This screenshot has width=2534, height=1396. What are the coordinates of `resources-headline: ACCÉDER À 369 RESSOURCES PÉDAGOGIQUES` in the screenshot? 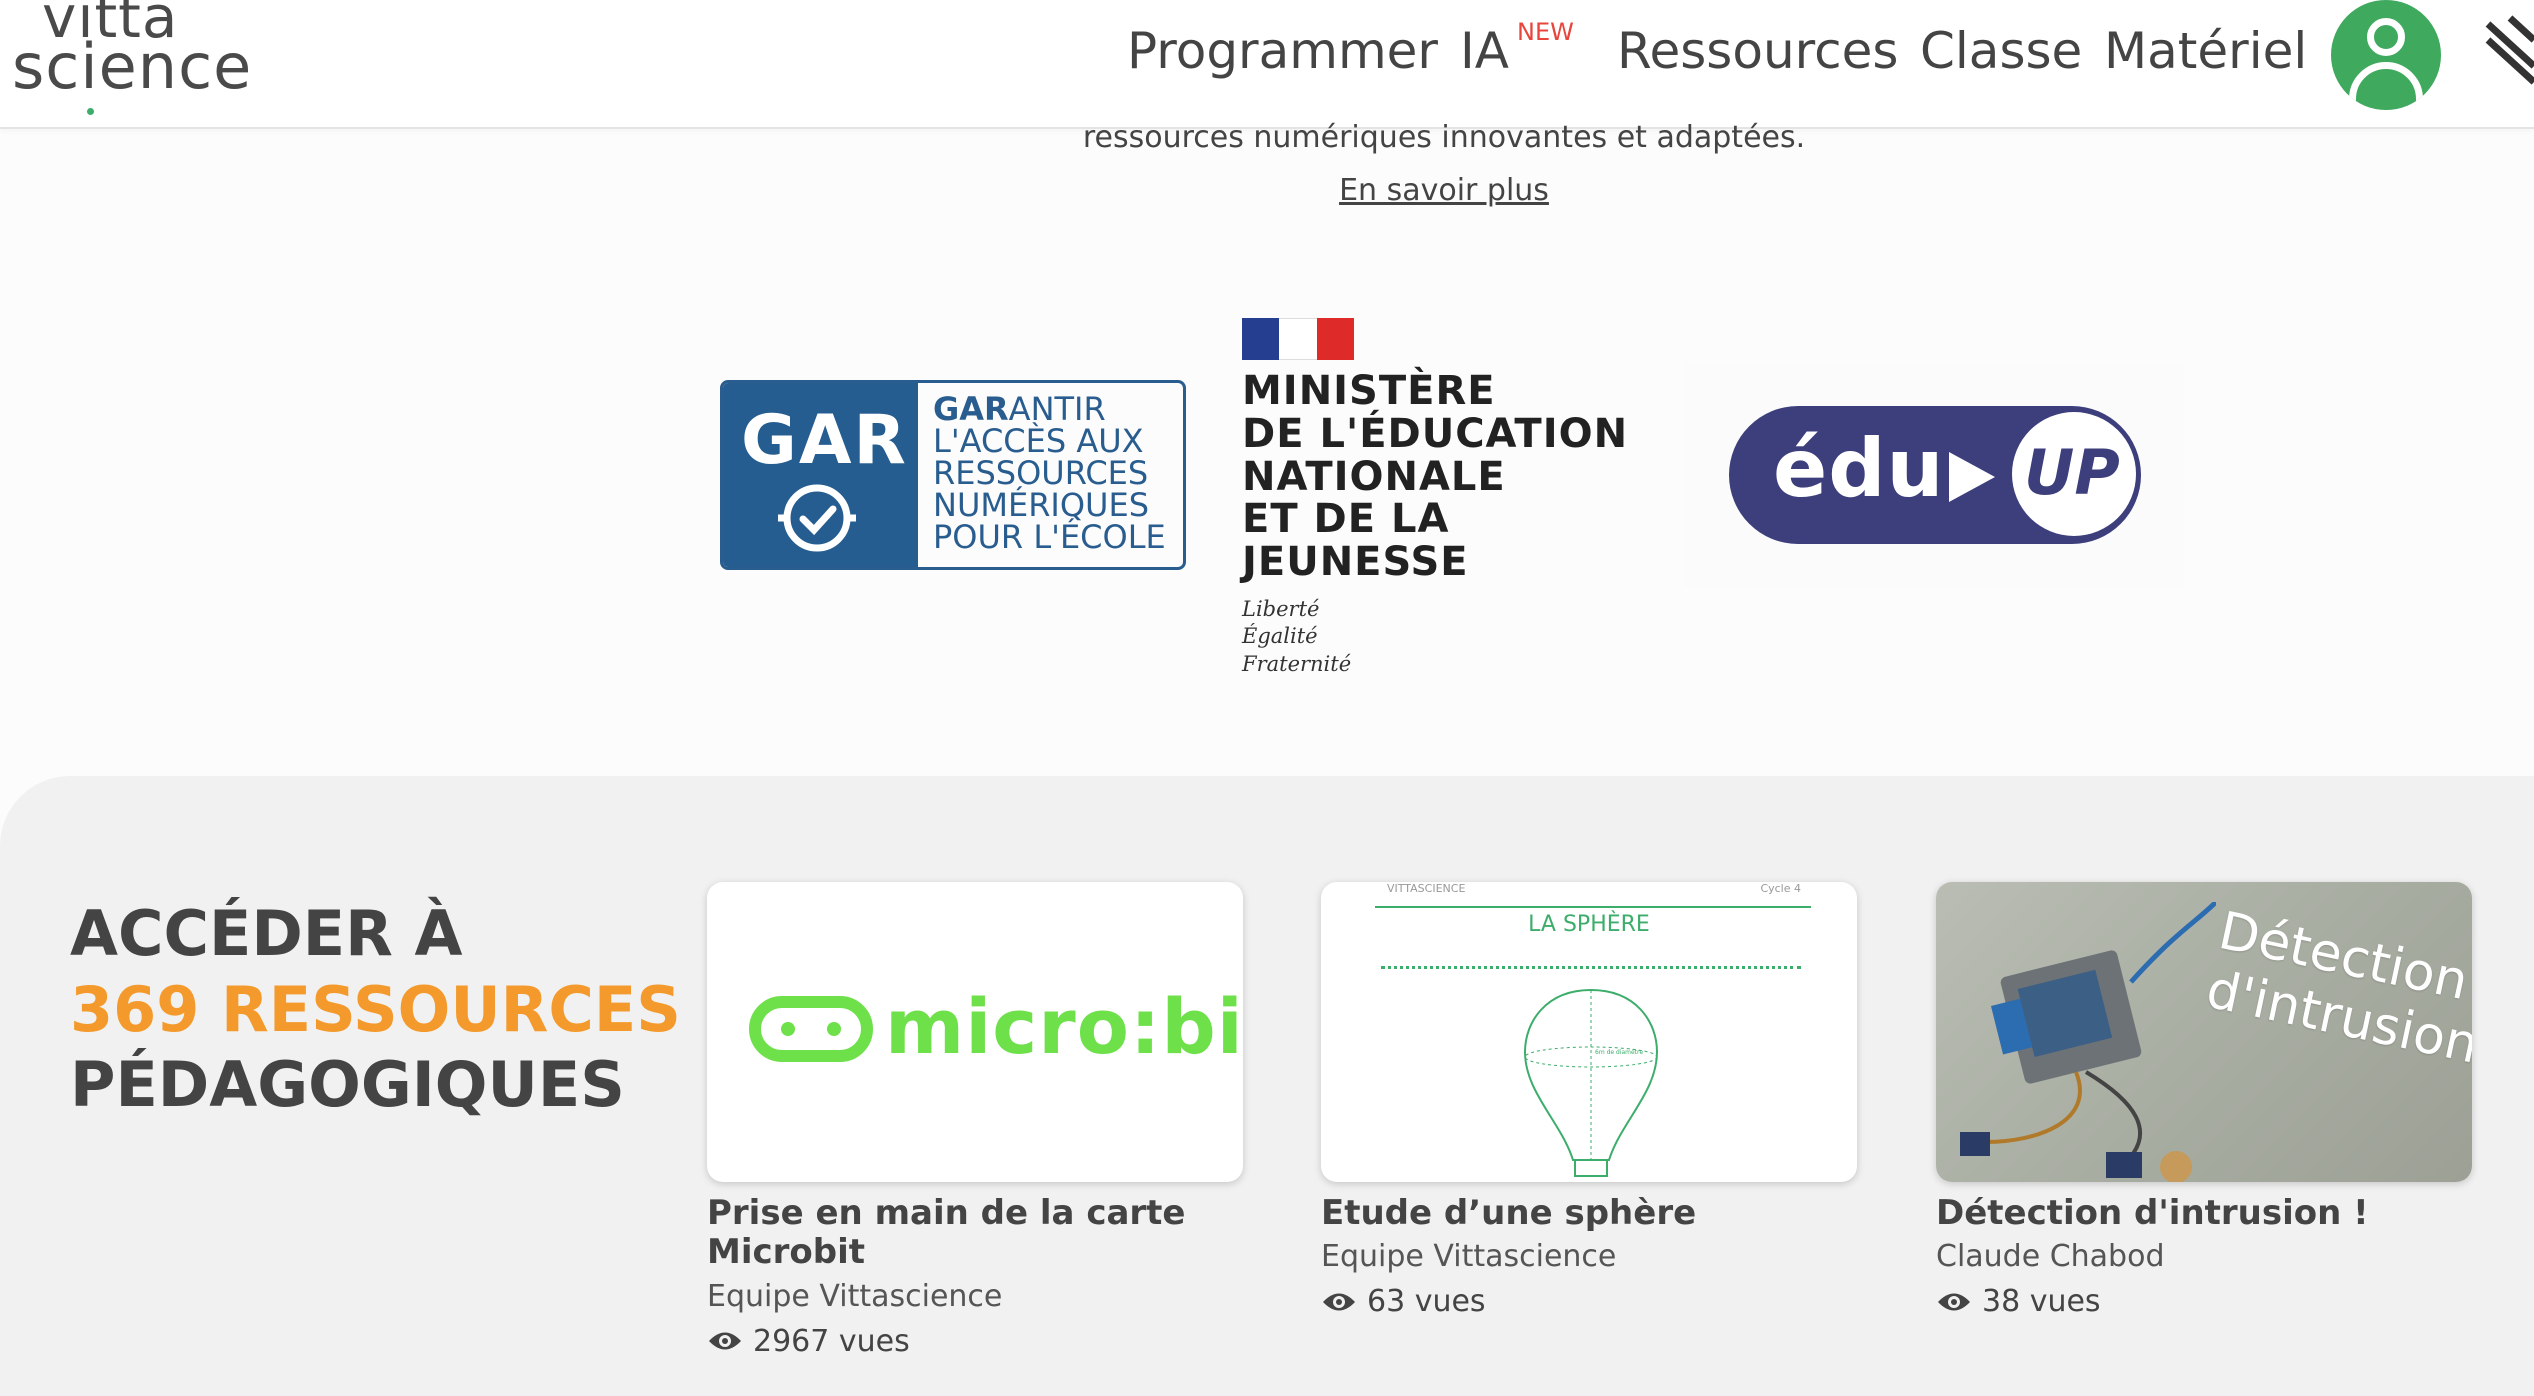 It's located at (375, 1009).